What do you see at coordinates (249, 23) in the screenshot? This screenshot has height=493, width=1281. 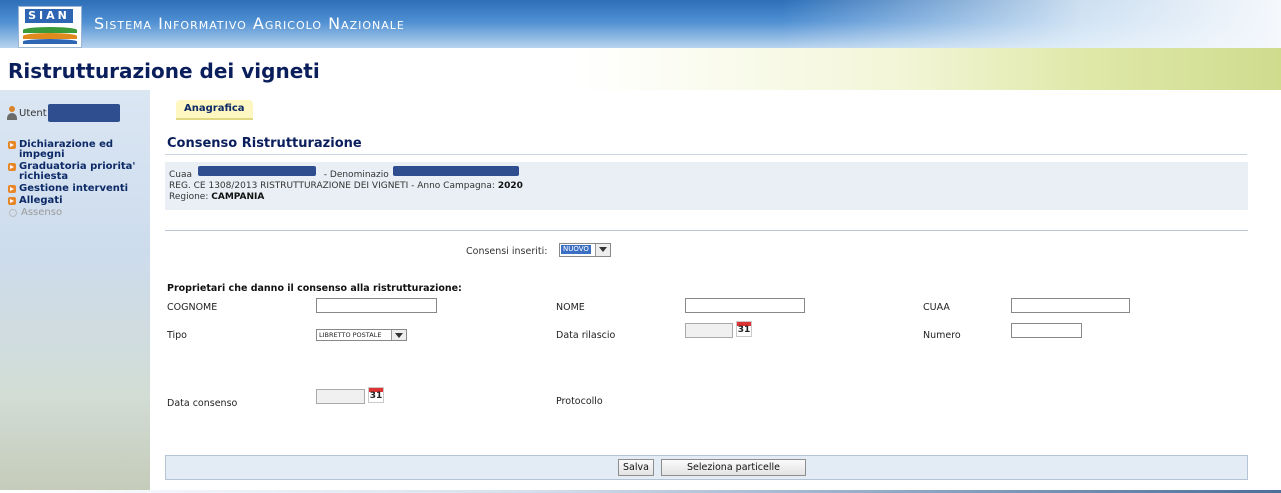 I see `system-title: Sistema Informativo Agricolo Nazionale` at bounding box center [249, 23].